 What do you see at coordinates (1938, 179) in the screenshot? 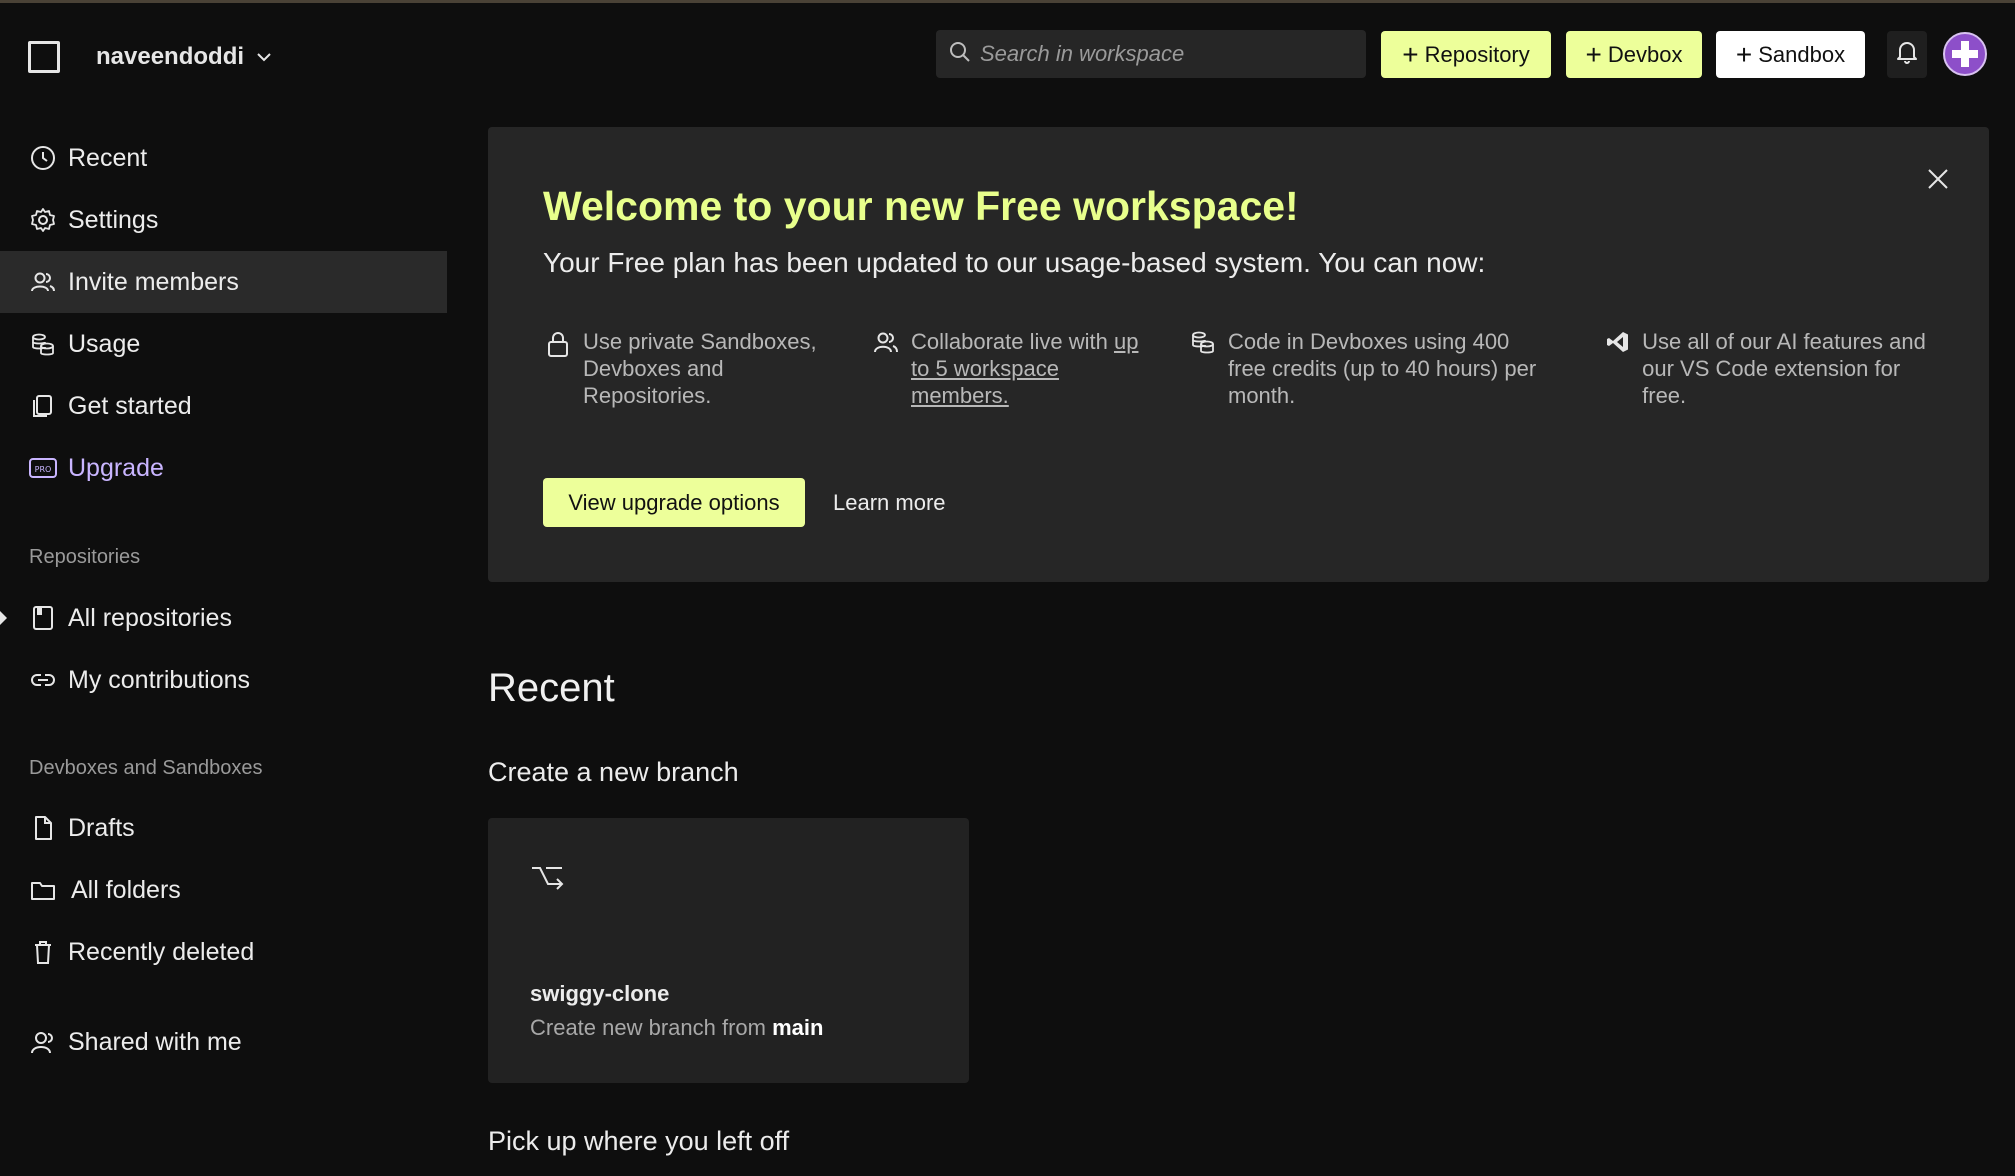
I see `close-icon` at bounding box center [1938, 179].